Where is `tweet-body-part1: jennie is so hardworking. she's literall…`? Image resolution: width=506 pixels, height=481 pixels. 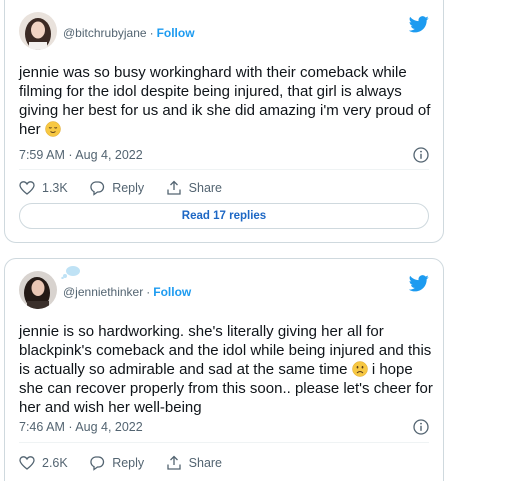 tweet-body-part1: jennie is so hardworking. she's literall… is located at coordinates (225, 350).